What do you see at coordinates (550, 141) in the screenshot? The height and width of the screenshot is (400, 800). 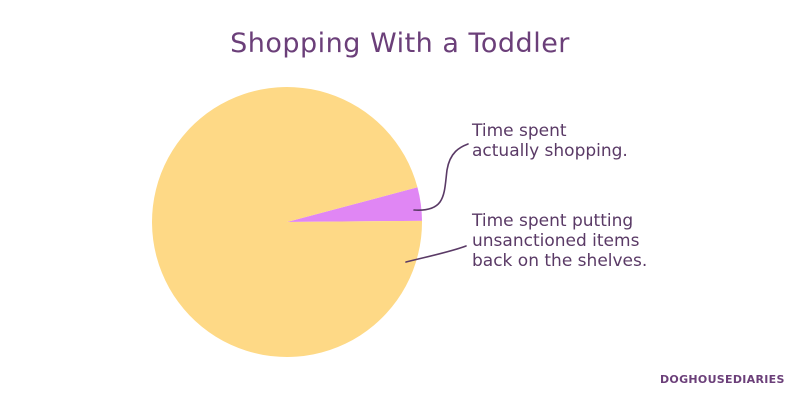 I see `slice-label-shopping: Time spent actually shopping.` at bounding box center [550, 141].